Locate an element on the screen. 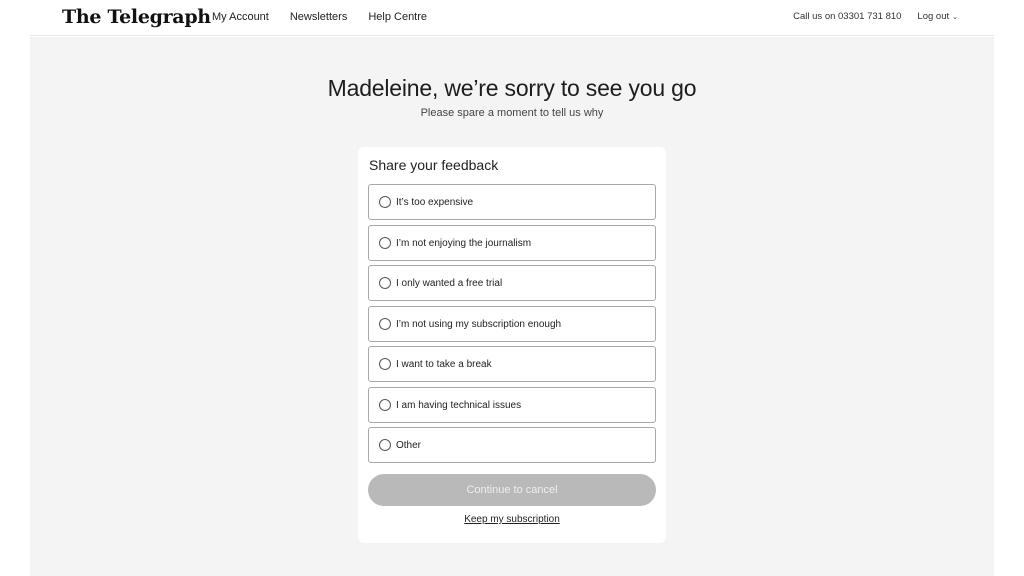 The image size is (1024, 576). chevron-down-icon: ⌄ is located at coordinates (955, 17).